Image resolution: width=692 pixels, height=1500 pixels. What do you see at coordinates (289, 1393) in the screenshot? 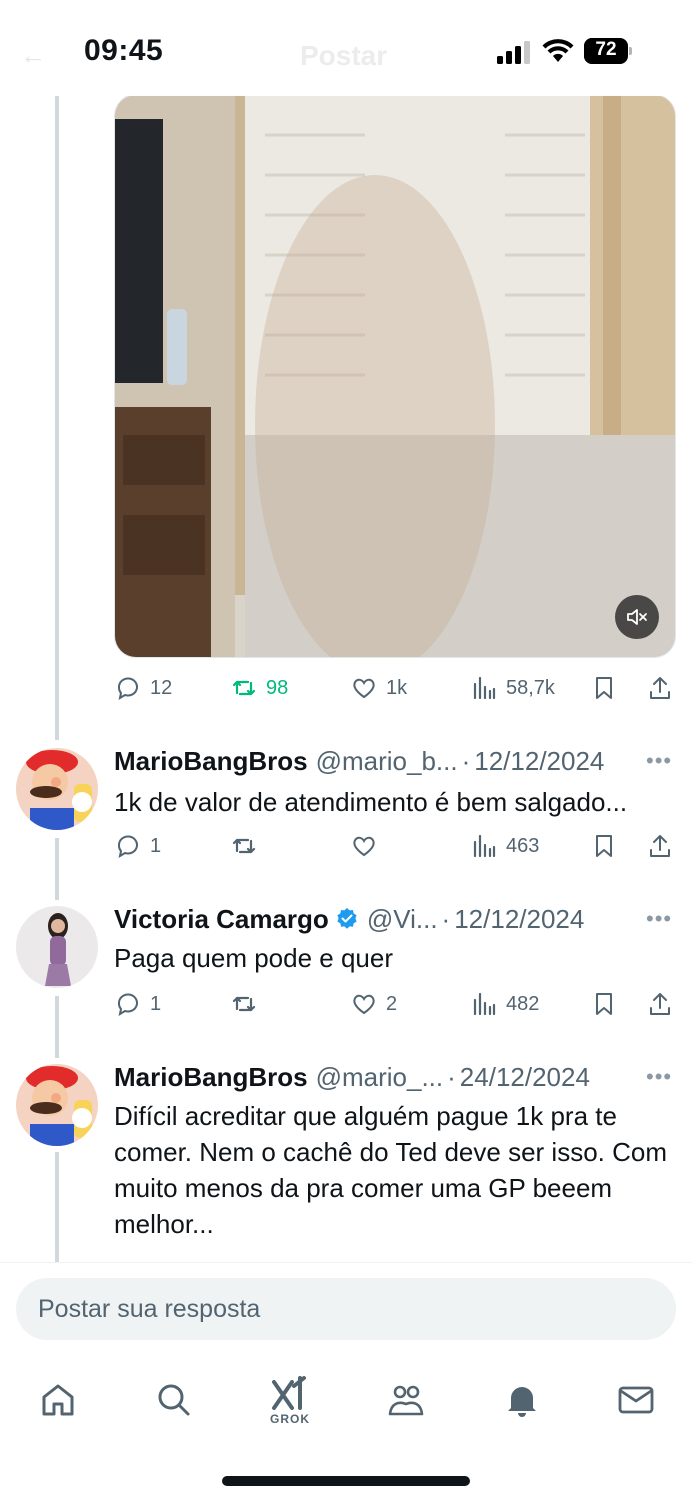
I see `grok-icon` at bounding box center [289, 1393].